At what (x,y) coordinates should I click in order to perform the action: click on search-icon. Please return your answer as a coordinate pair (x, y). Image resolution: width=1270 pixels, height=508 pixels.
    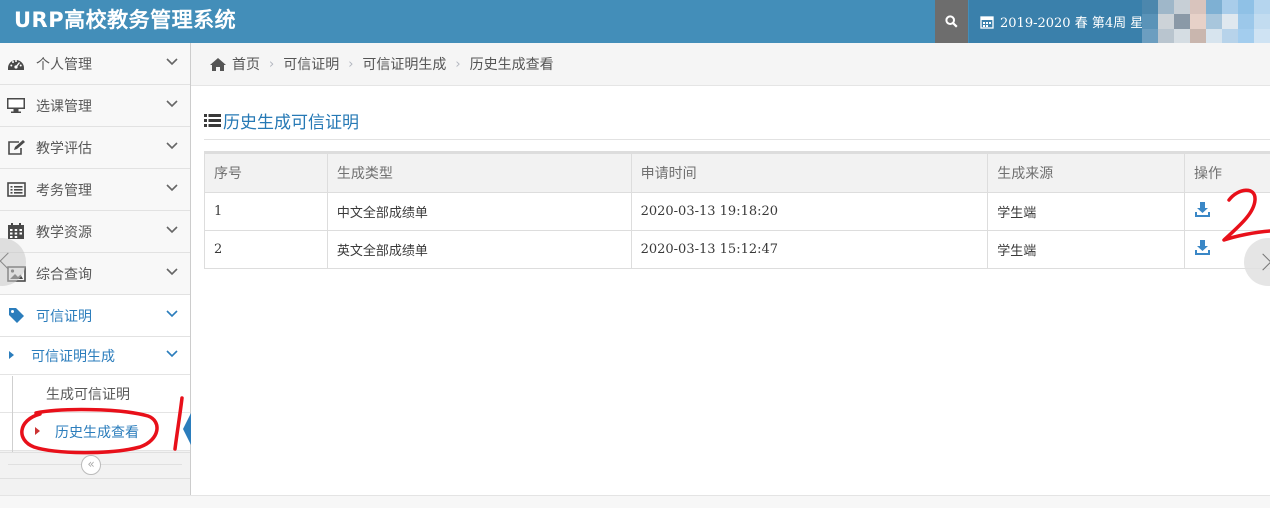
    Looking at the image, I should click on (951, 21).